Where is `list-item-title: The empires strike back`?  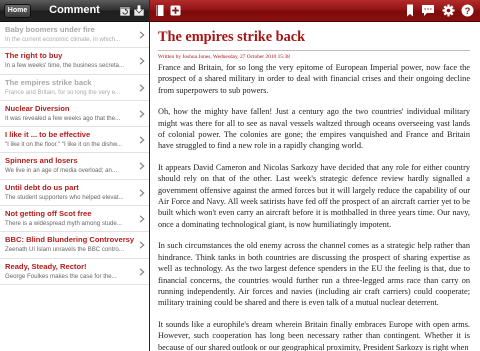 list-item-title: The empires strike back is located at coordinates (48, 82).